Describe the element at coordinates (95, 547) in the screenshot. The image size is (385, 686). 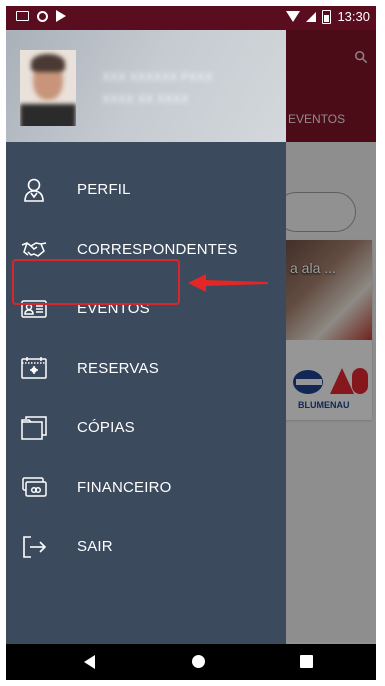
I see `menu-label-sair: SAIR` at that location.